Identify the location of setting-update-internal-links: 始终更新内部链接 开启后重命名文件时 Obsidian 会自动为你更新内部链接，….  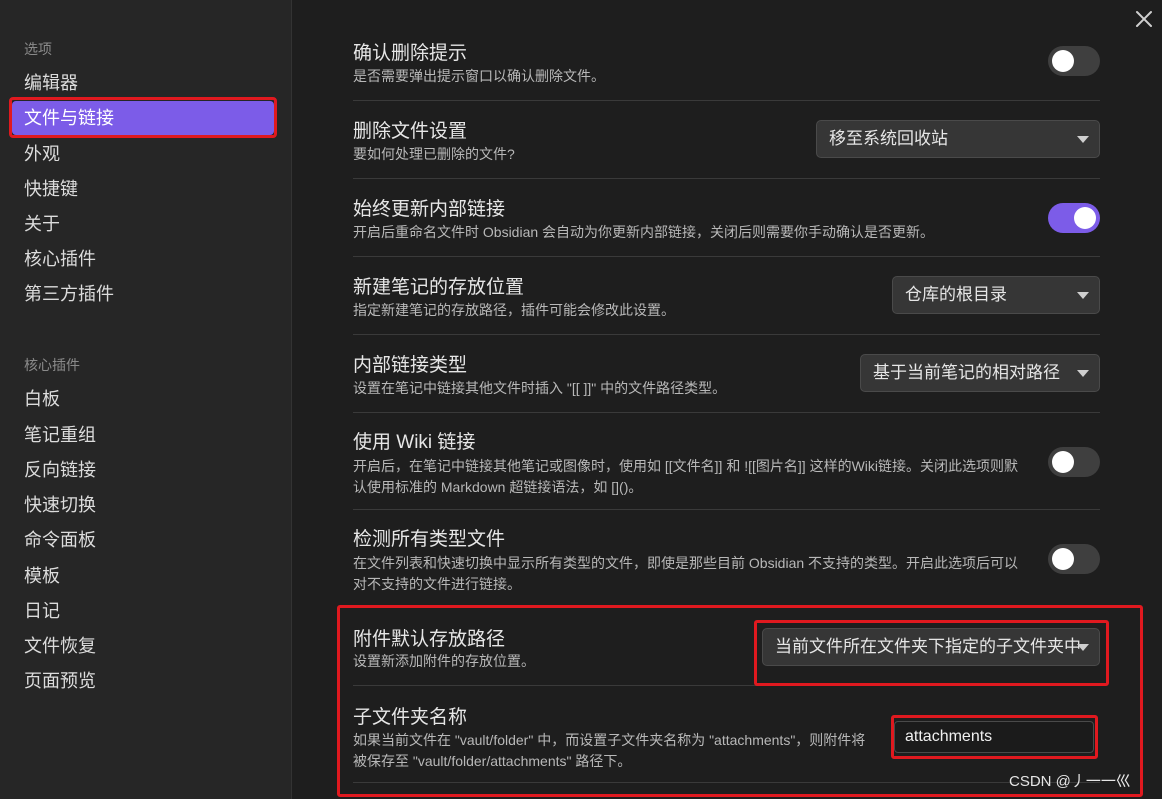
(726, 218).